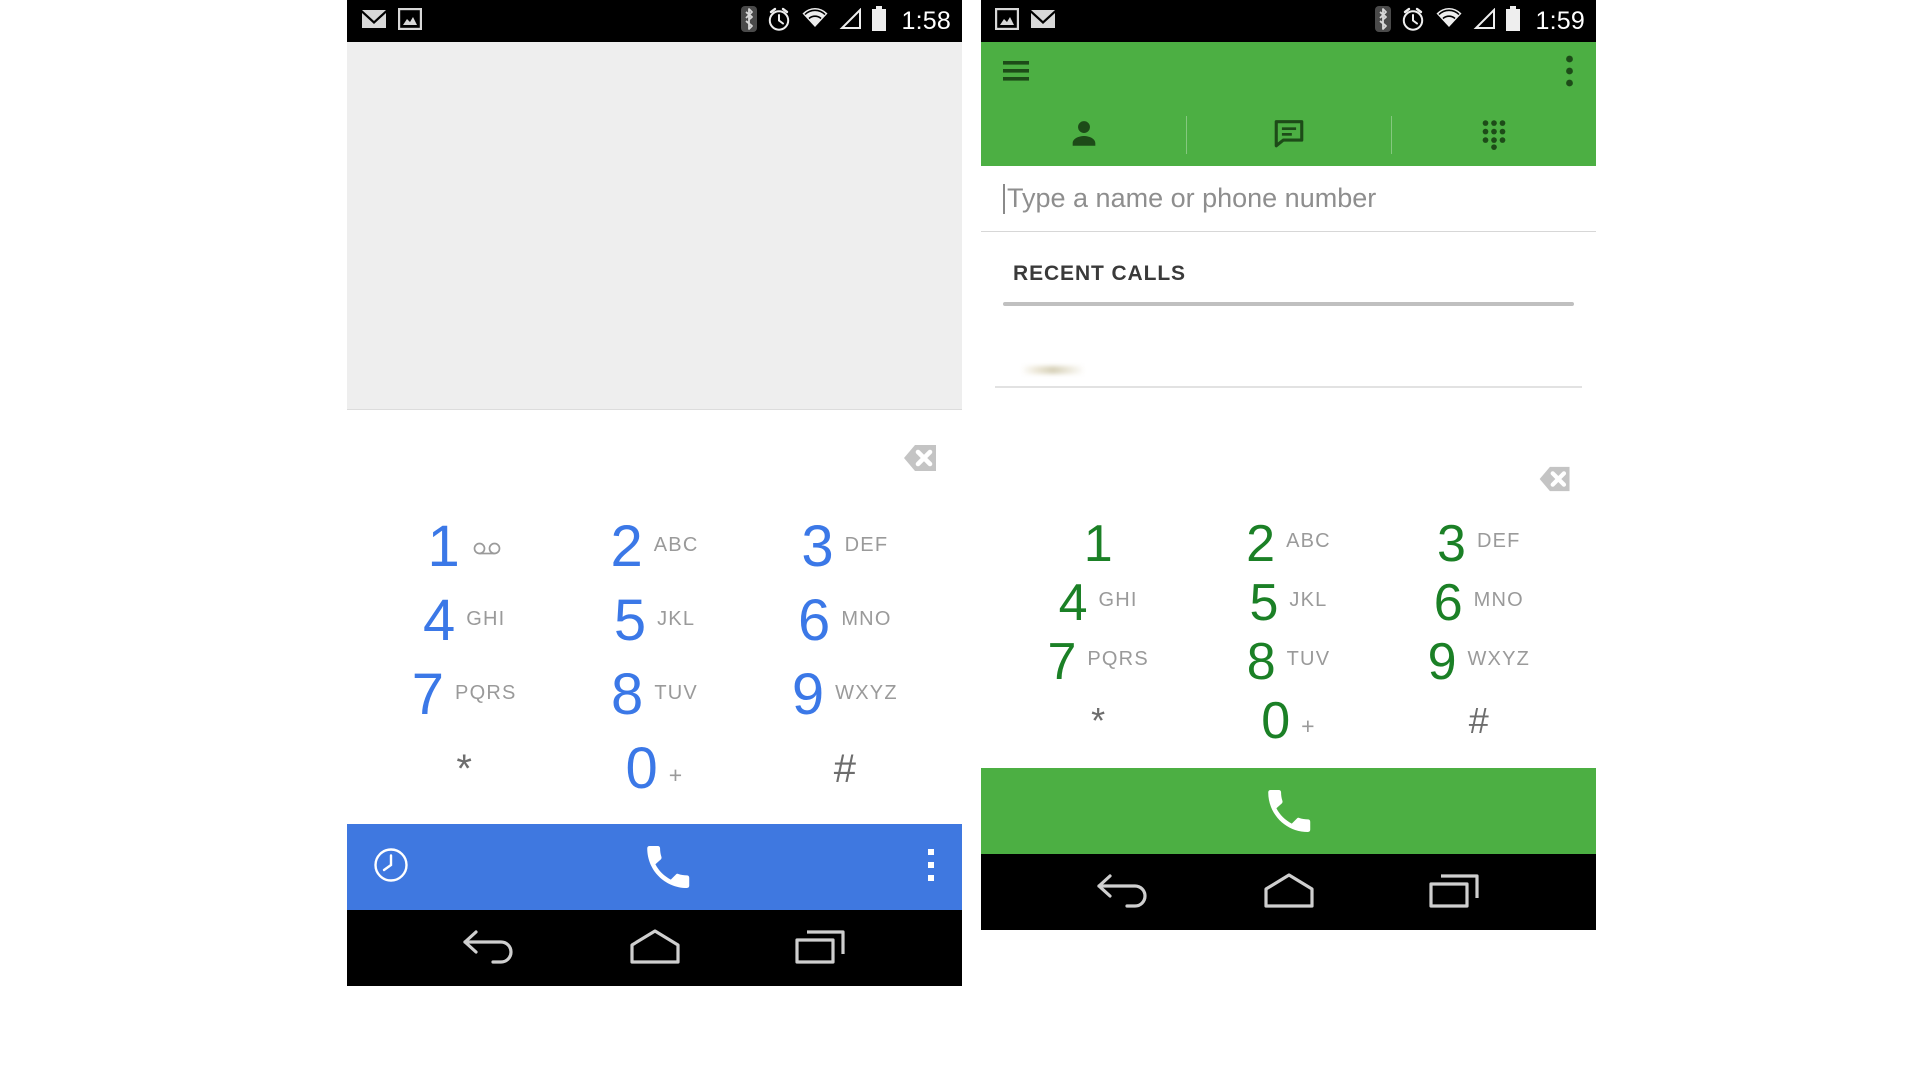 The width and height of the screenshot is (1920, 1080). I want to click on dialpad-letters: WXYZ, so click(1499, 659).